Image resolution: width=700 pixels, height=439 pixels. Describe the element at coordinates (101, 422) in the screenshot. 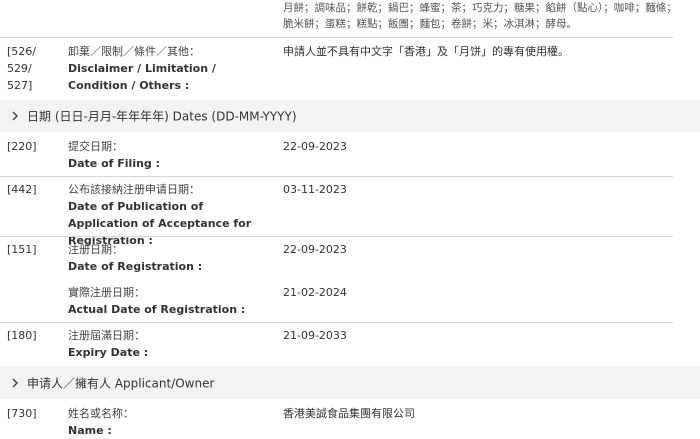

I see `field-label: 姓名或名称： Name :` at that location.